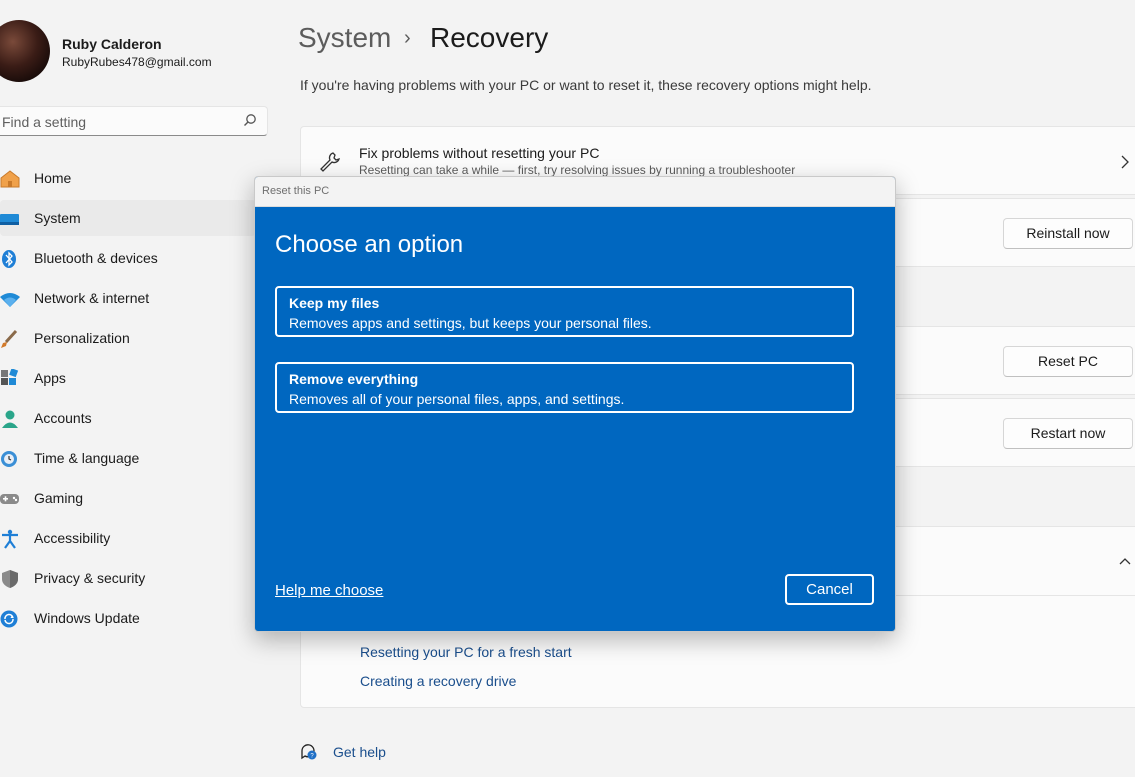 This screenshot has height=777, width=1135. Describe the element at coordinates (9, 619) in the screenshot. I see `update-icon` at that location.